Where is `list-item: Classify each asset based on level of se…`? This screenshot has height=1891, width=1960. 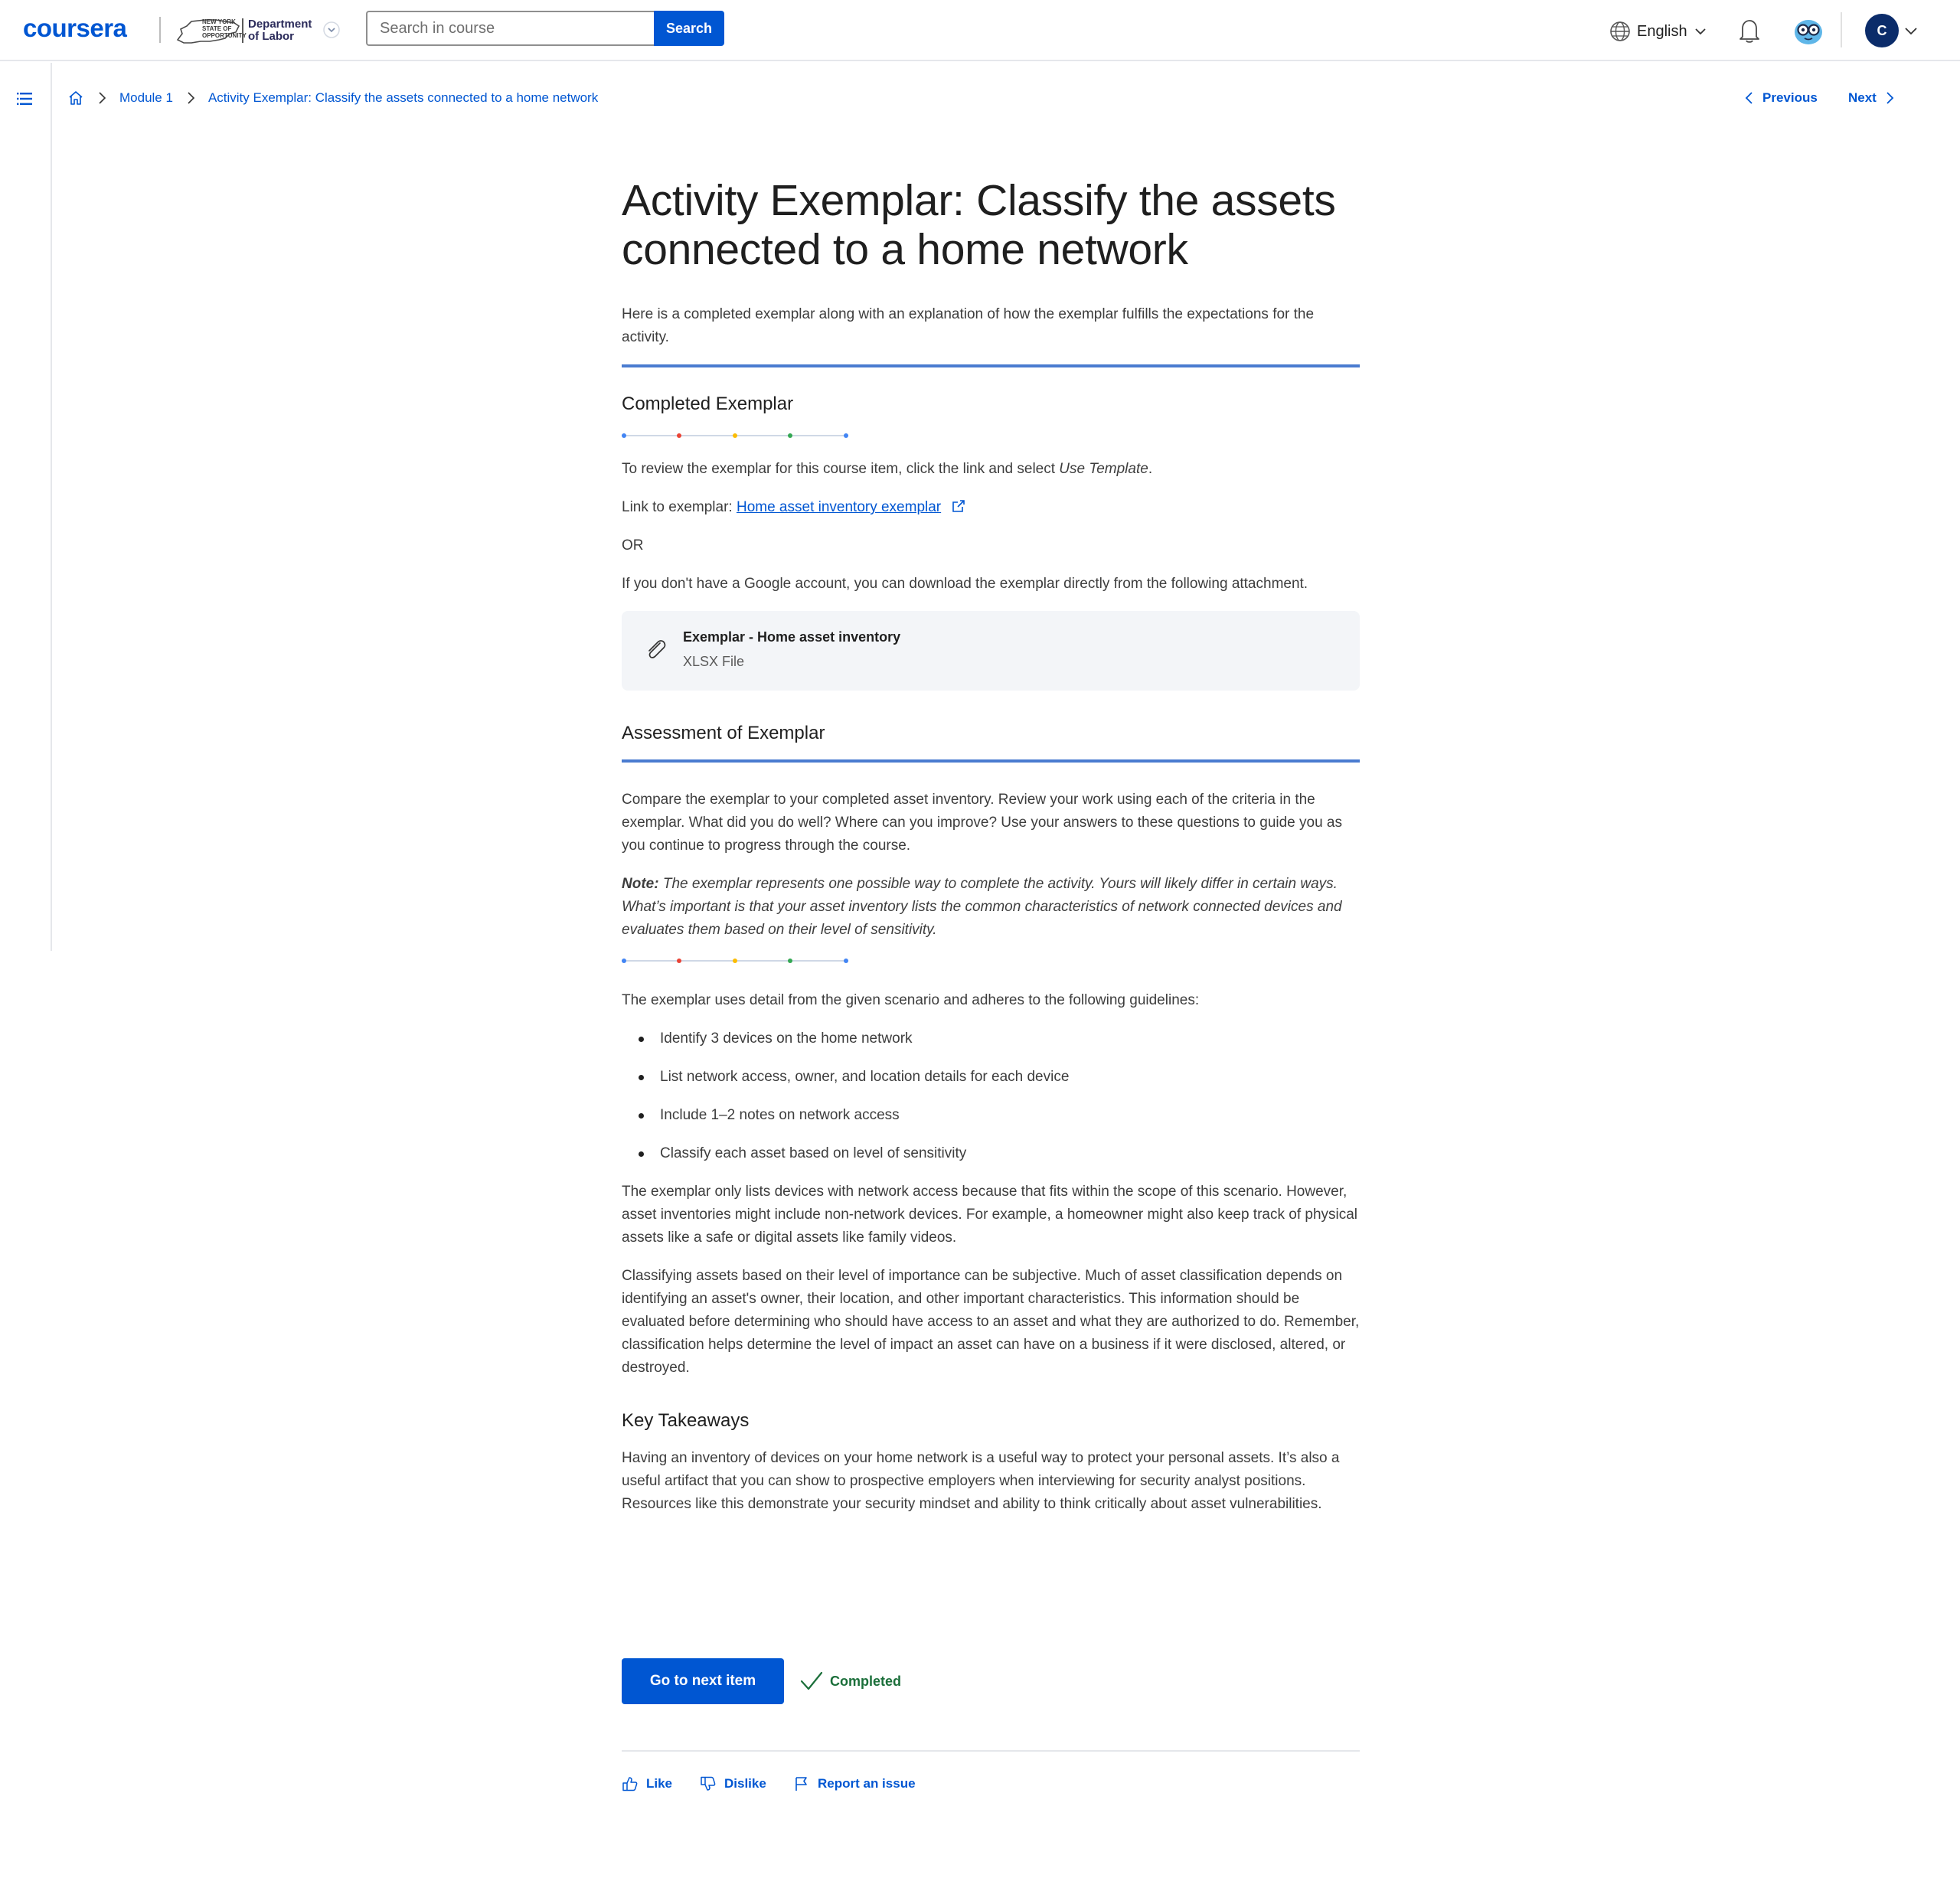 list-item: Classify each asset based on level of se… is located at coordinates (991, 1153).